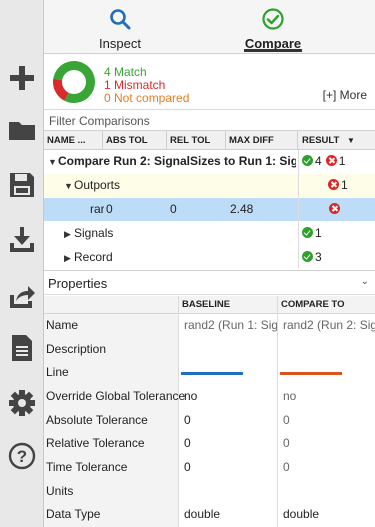 This screenshot has height=527, width=375. I want to click on chevron-down-icon: ⌄, so click(365, 281).